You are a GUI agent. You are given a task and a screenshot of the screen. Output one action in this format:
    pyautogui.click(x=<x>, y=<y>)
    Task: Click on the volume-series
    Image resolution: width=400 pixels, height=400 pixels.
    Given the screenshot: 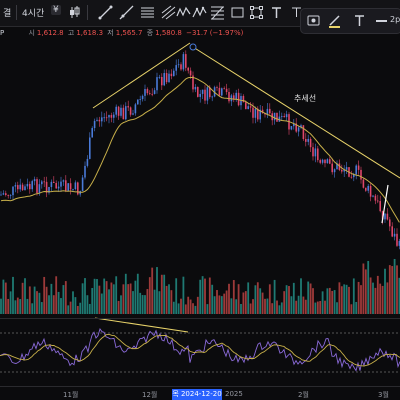 What is the action you would take?
    pyautogui.click(x=200, y=286)
    